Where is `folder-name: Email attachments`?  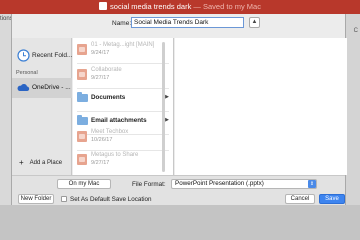
folder-name: Email attachments is located at coordinates (119, 120).